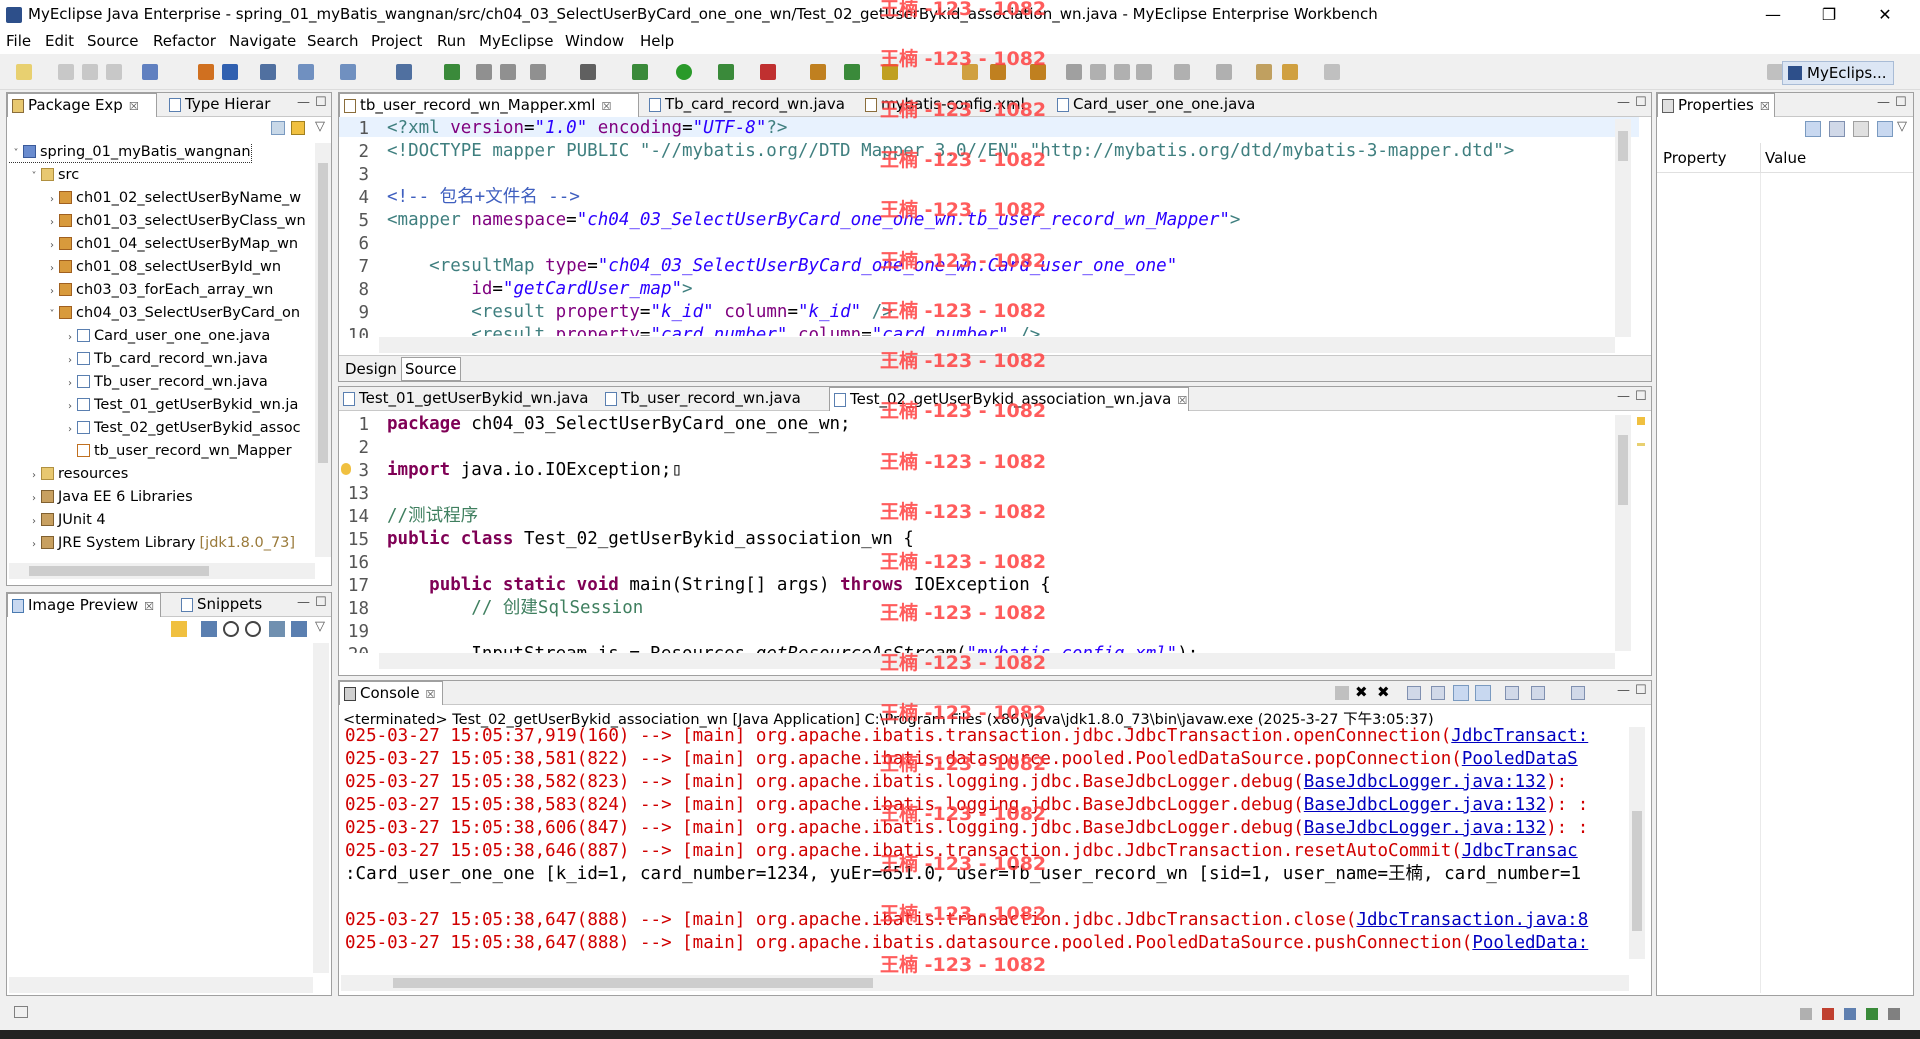  What do you see at coordinates (1694, 158) in the screenshot?
I see `property-column-header: Property` at bounding box center [1694, 158].